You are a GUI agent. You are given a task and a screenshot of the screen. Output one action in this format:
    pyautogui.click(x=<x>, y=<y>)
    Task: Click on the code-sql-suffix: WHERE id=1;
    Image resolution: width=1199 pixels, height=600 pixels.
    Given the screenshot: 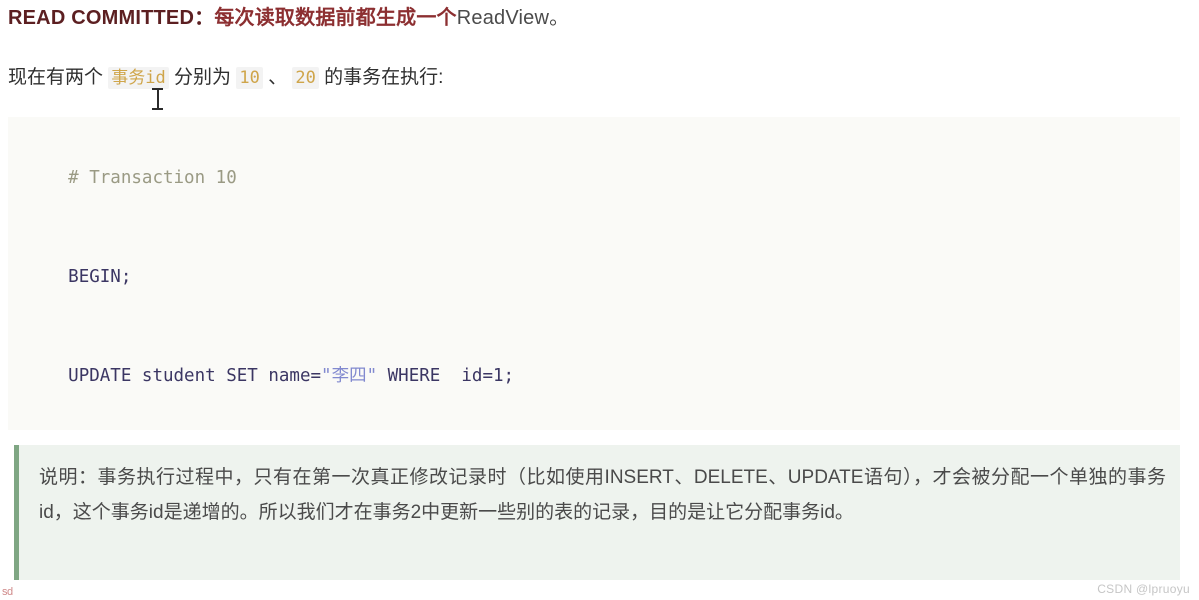 What is the action you would take?
    pyautogui.click(x=446, y=376)
    